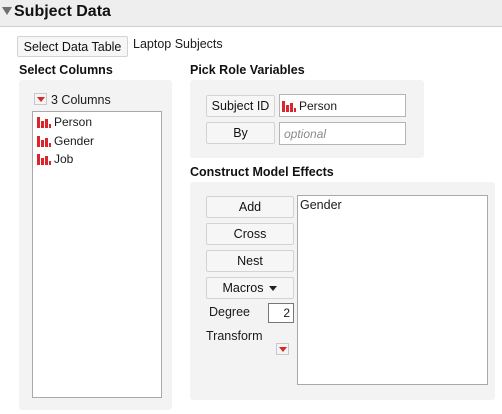 The width and height of the screenshot is (502, 414). What do you see at coordinates (74, 141) in the screenshot?
I see `column-name: Gender` at bounding box center [74, 141].